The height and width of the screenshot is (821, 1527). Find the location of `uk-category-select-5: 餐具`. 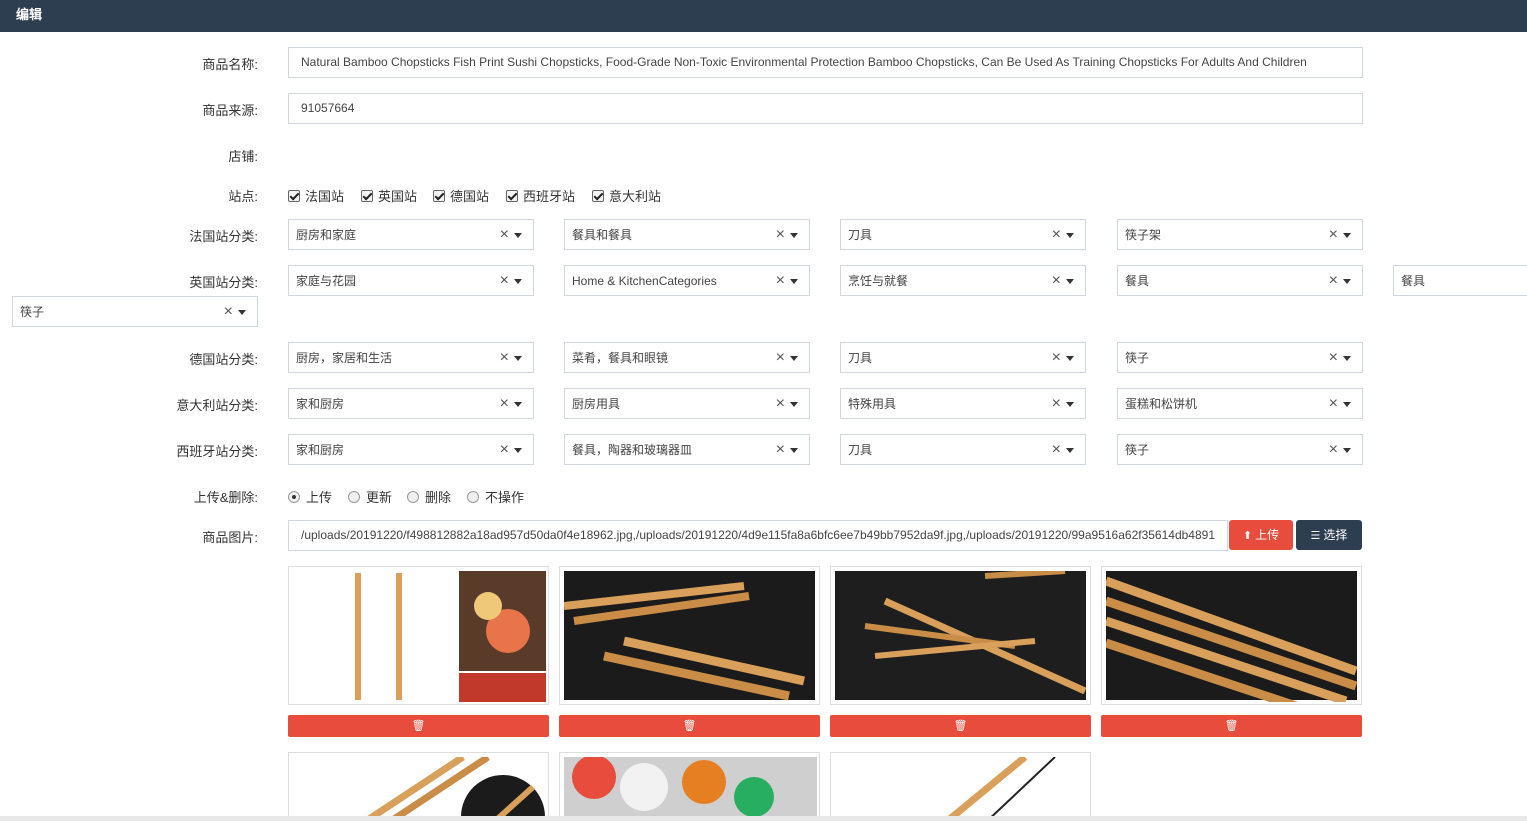

uk-category-select-5: 餐具 is located at coordinates (1460, 280).